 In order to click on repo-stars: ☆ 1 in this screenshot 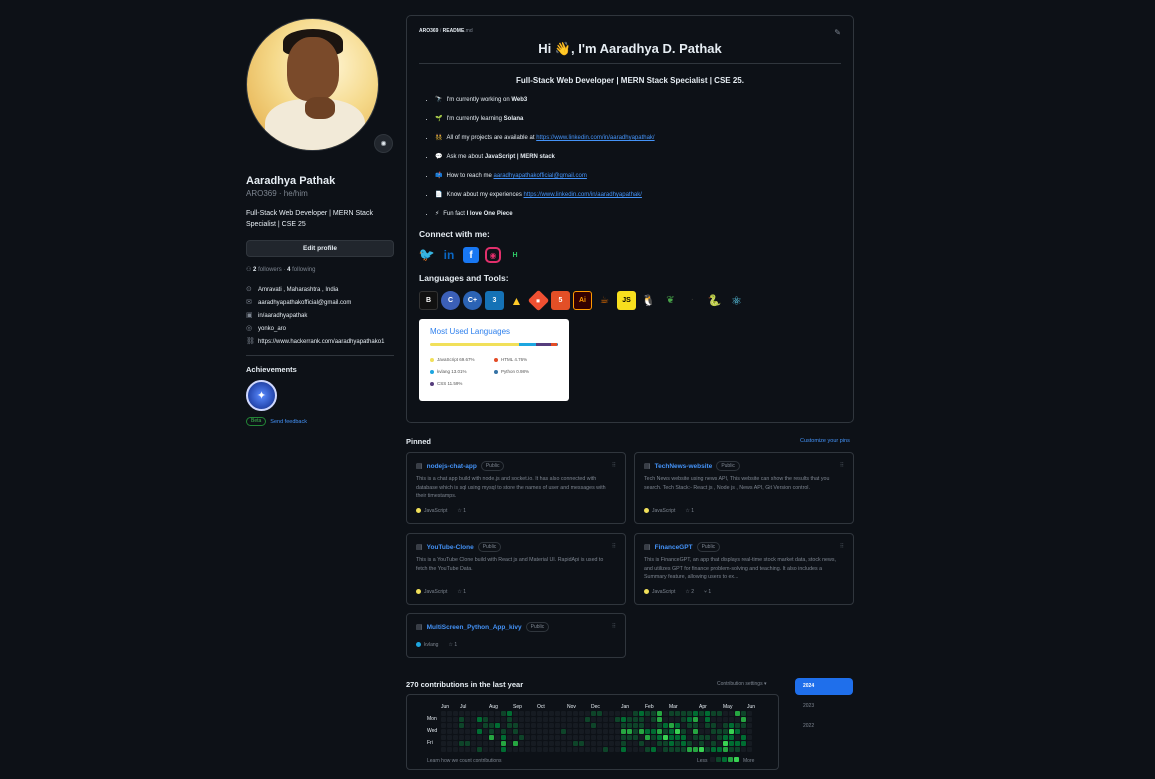, I will do `click(452, 645)`.